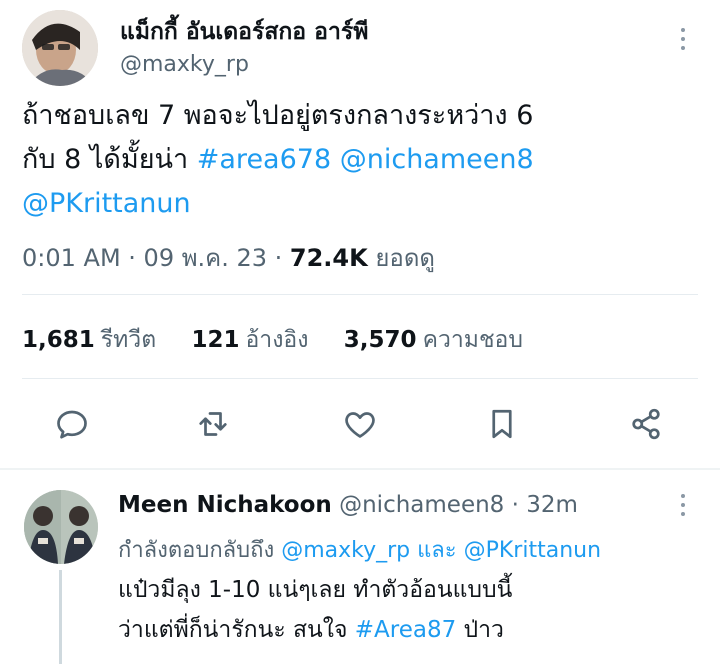 The image size is (720, 664). What do you see at coordinates (264, 159) in the screenshot?
I see `hashtag-link: #area678` at bounding box center [264, 159].